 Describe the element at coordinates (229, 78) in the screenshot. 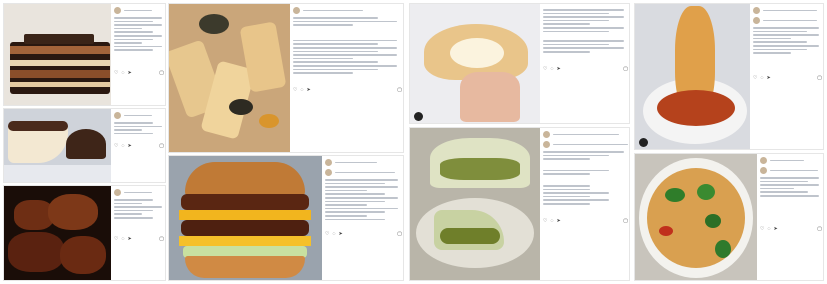

I see `post-photo-pasta` at that location.